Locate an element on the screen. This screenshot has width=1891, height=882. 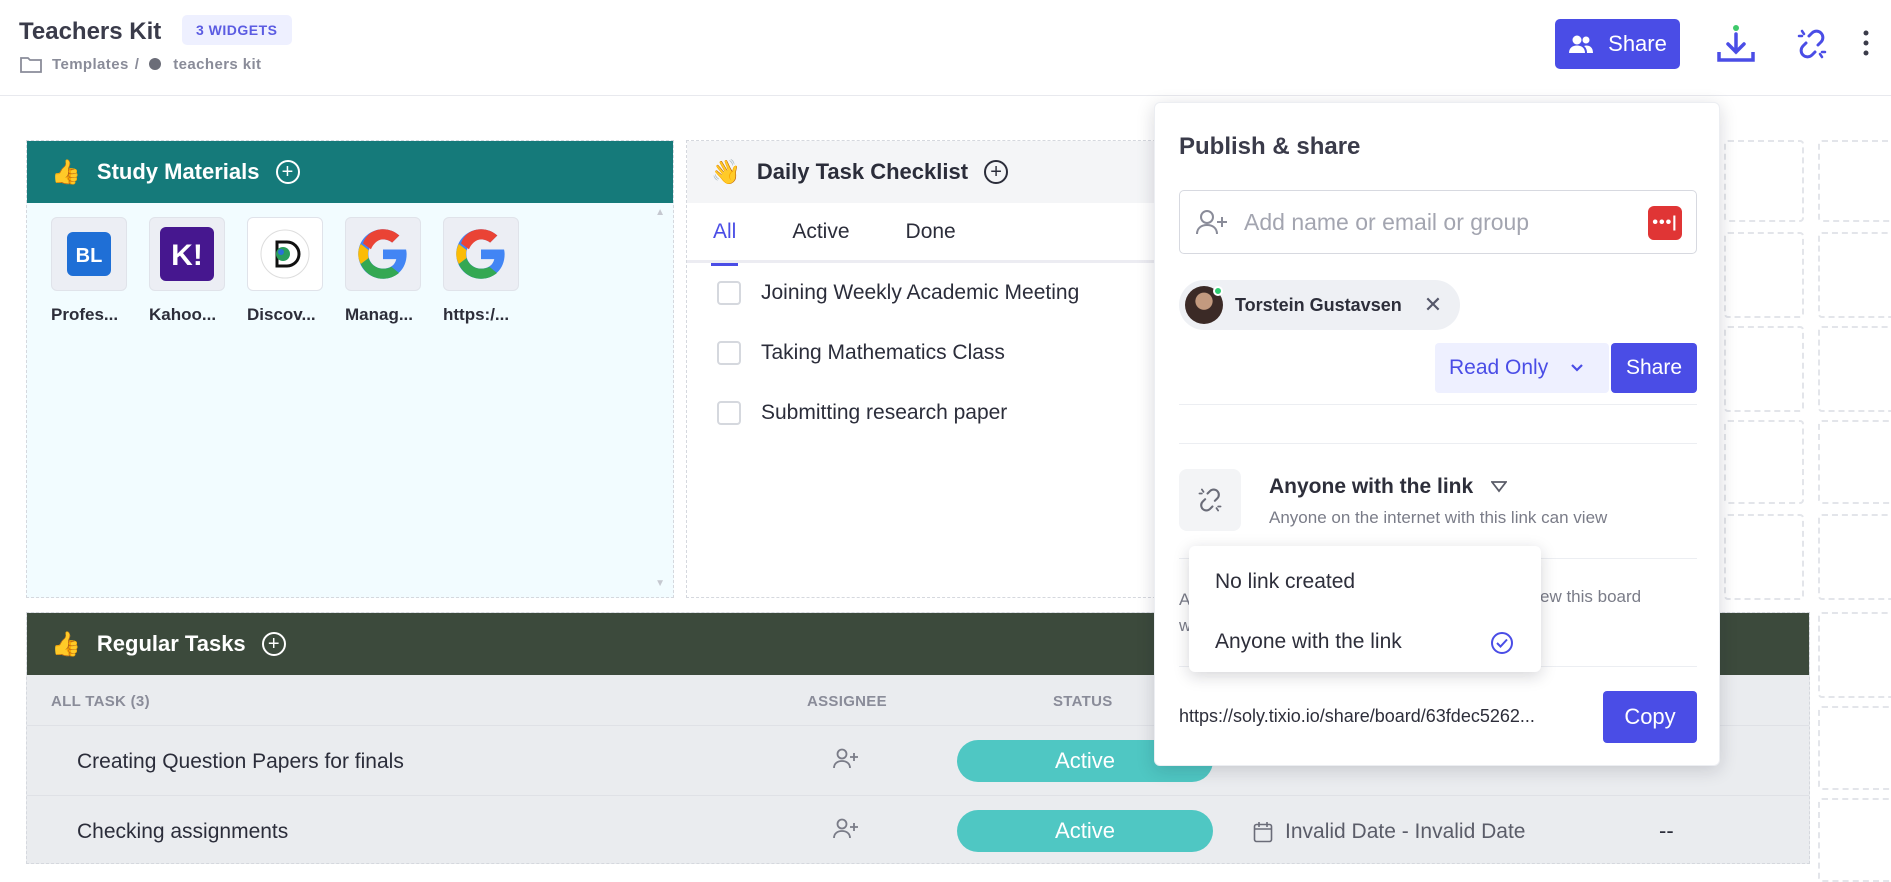
permission-value: Read Only is located at coordinates (1499, 367).